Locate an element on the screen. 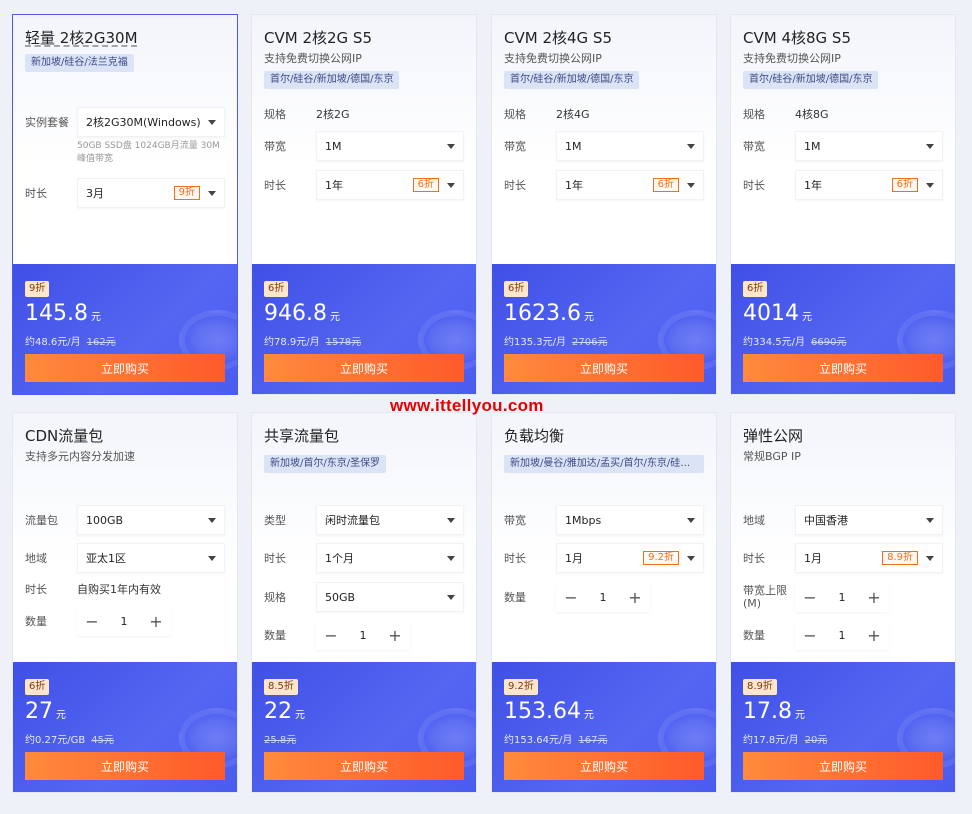 The width and height of the screenshot is (972, 814). discount-tag: 6折 is located at coordinates (665, 185).